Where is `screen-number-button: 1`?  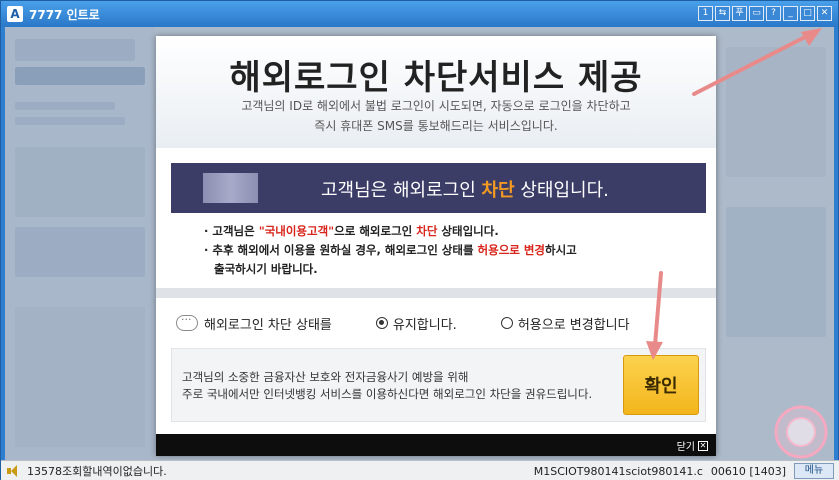 screen-number-button: 1 is located at coordinates (705, 13).